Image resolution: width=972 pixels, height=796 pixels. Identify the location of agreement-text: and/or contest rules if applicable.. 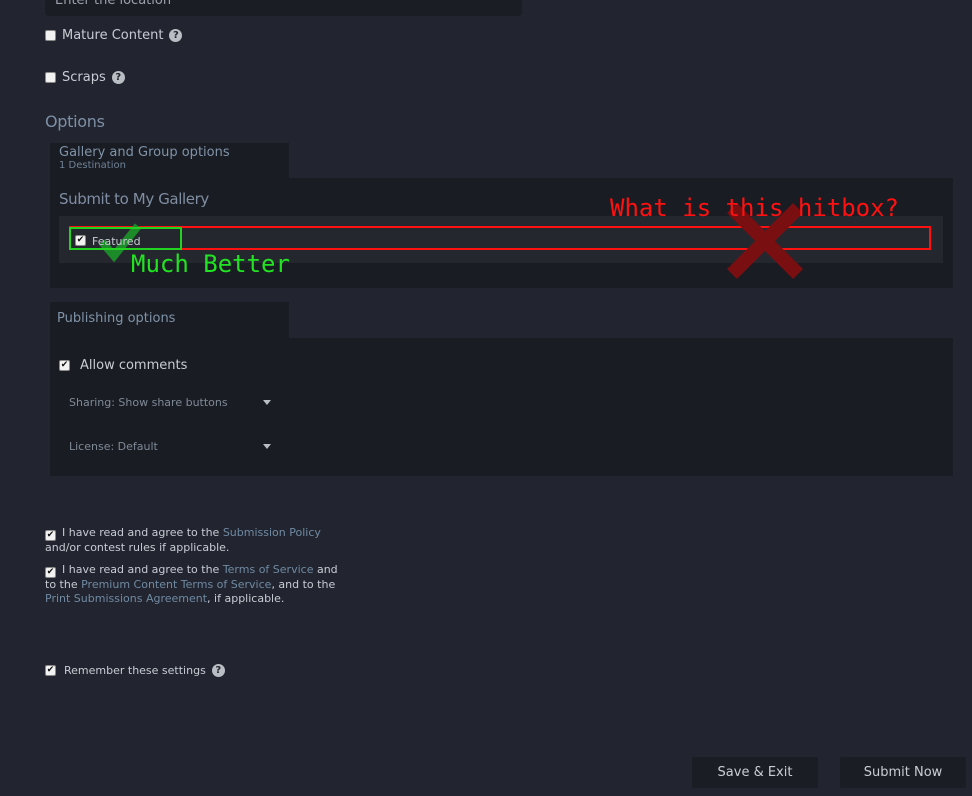
(137, 547).